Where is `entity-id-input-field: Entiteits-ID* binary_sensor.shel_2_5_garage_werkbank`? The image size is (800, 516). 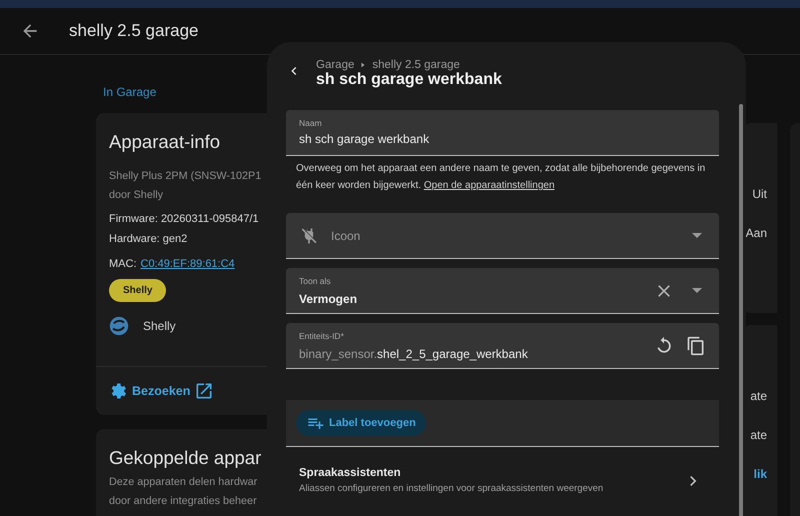 entity-id-input-field: Entiteits-ID* binary_sensor.shel_2_5_garage_werkbank is located at coordinates (502, 346).